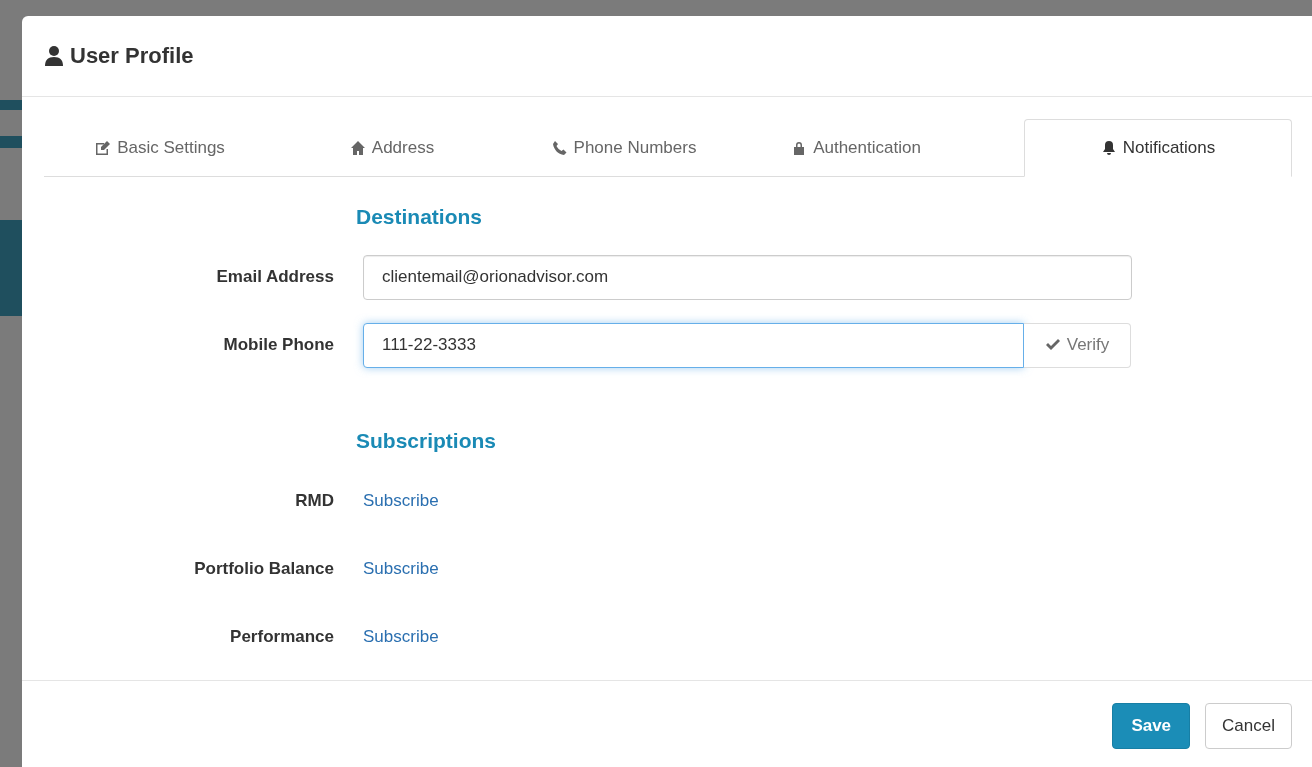  I want to click on field-label: Email Address, so click(275, 277).